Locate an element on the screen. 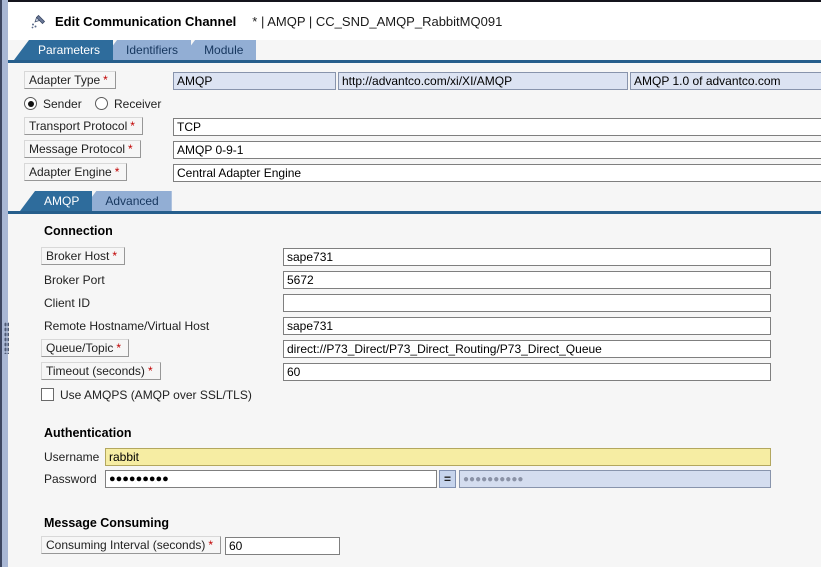 This screenshot has width=821, height=567. adapter-engine-label: Adapter Engine * is located at coordinates (76, 172).